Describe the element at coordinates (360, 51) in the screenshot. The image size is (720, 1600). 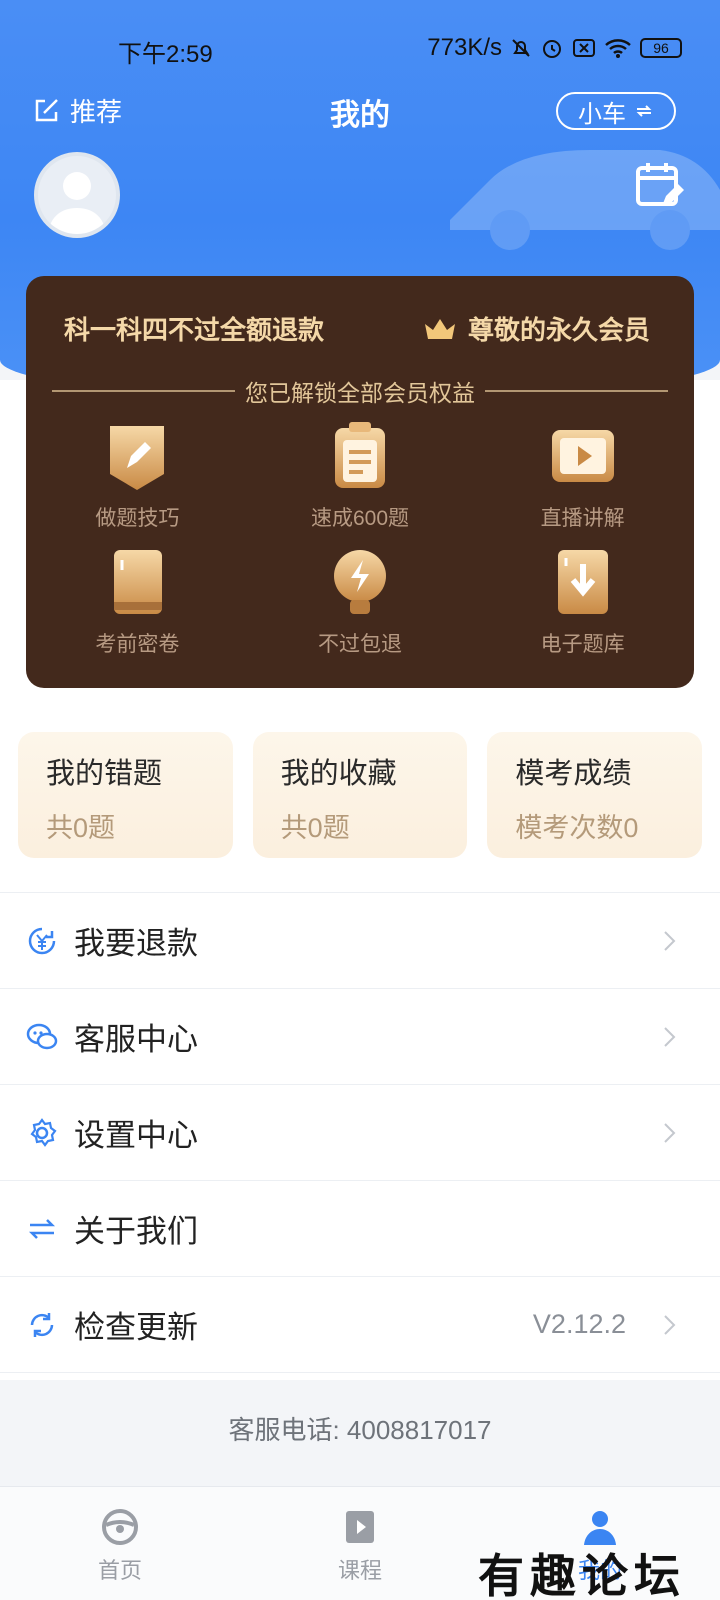
I see `status-bar: 下午2:59 773K/s 96` at that location.